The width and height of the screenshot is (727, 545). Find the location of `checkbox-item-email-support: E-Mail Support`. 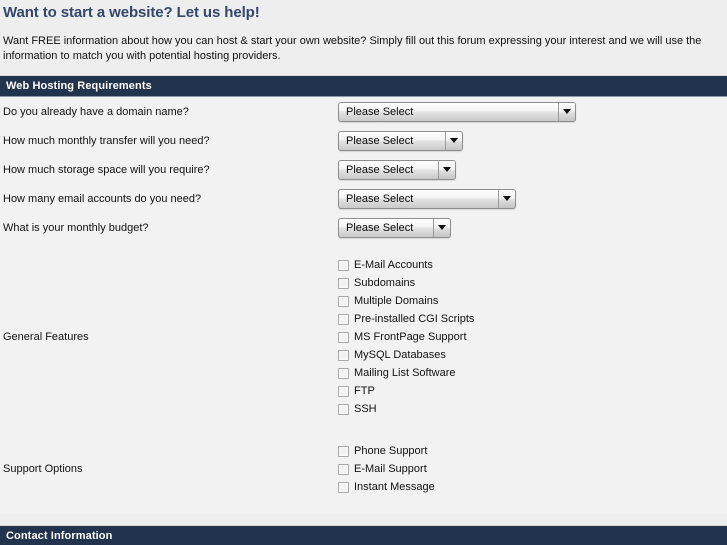

checkbox-item-email-support: E-Mail Support is located at coordinates (386, 469).